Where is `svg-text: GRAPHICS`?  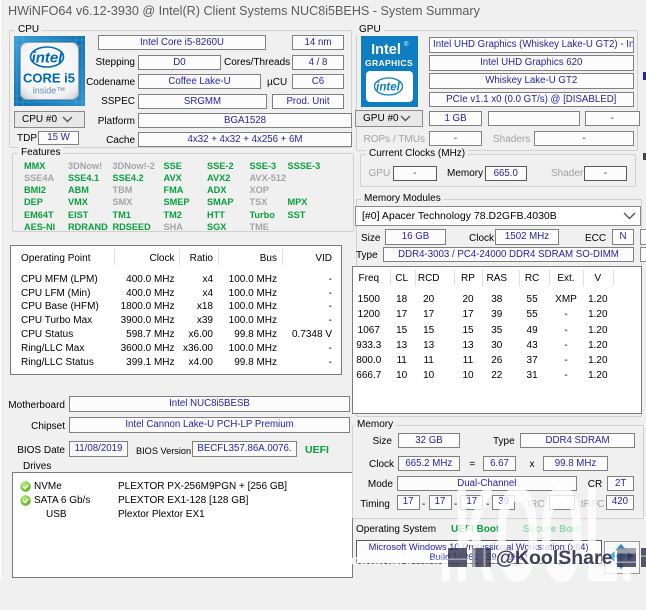
svg-text: GRAPHICS is located at coordinates (389, 63).